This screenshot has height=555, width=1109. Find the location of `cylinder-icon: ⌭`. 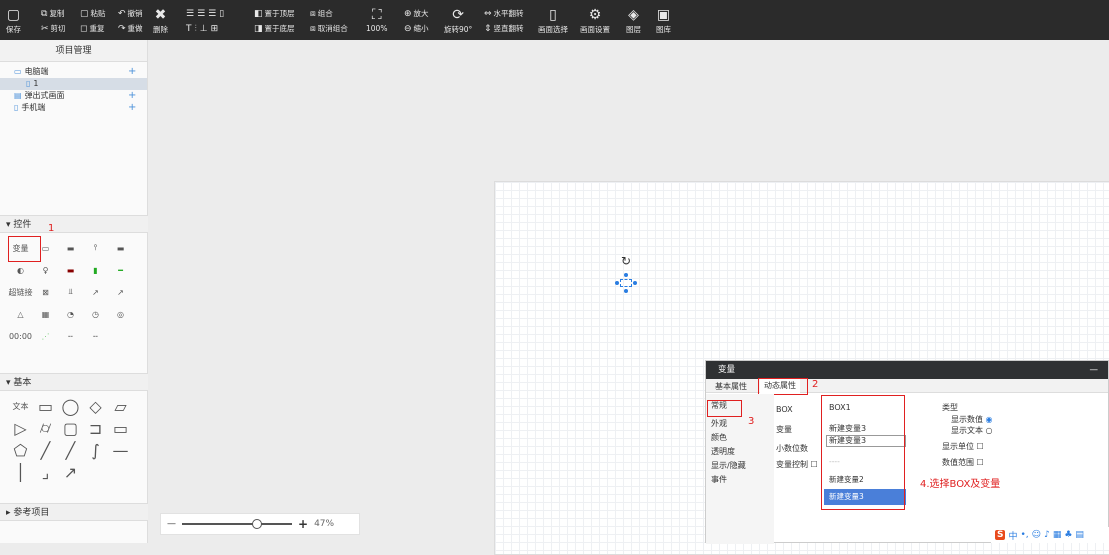

cylinder-icon: ⌭ is located at coordinates (45, 427).